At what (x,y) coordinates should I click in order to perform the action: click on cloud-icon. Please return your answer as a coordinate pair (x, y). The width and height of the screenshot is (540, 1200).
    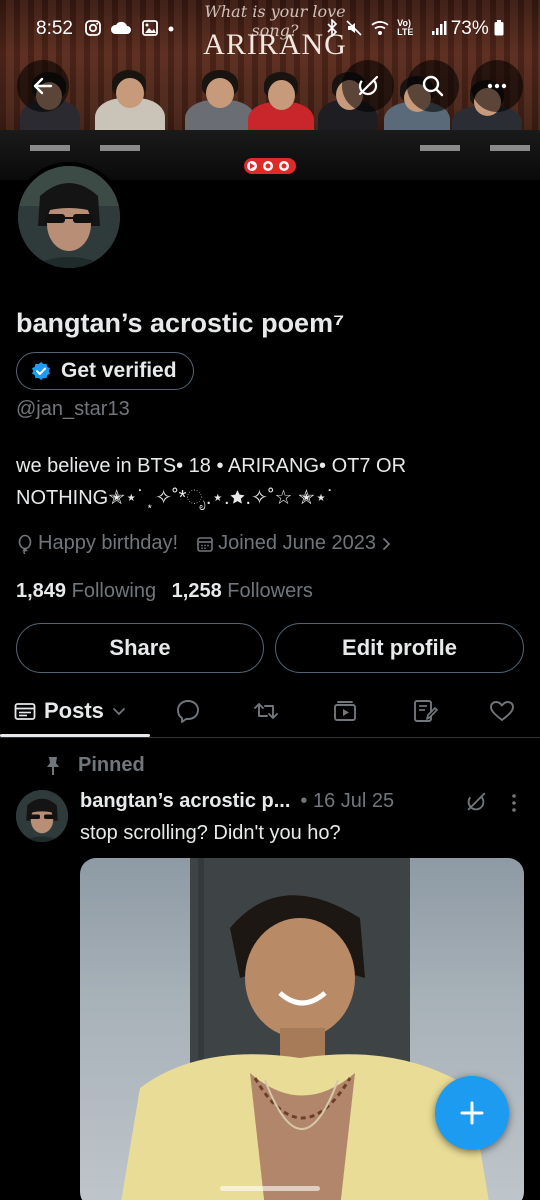
    Looking at the image, I should click on (121, 27).